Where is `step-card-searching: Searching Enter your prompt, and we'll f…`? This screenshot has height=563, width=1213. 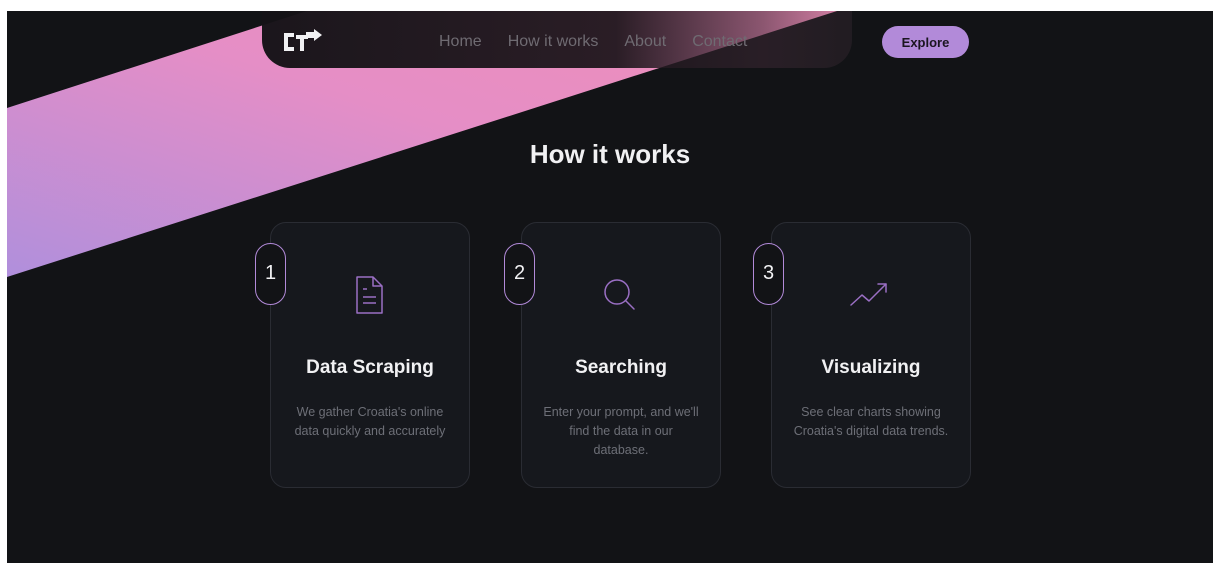
step-card-searching: Searching Enter your prompt, and we'll f… is located at coordinates (621, 355).